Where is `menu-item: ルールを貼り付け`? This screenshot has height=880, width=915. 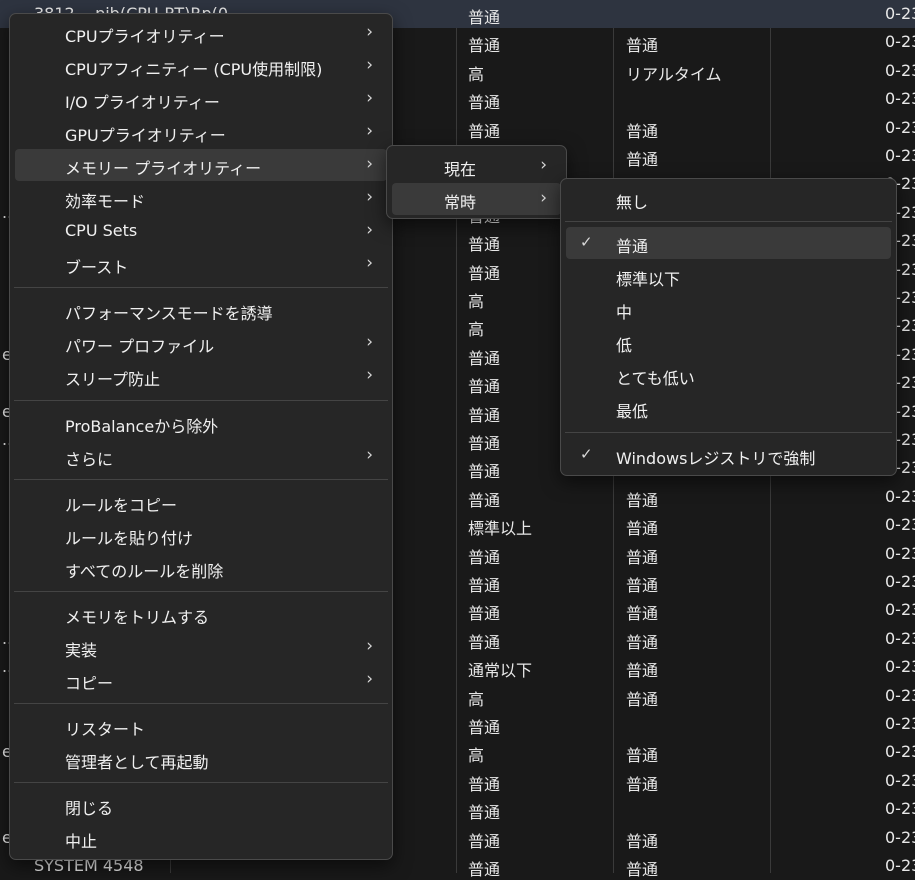 menu-item: ルールを貼り付け is located at coordinates (201, 535).